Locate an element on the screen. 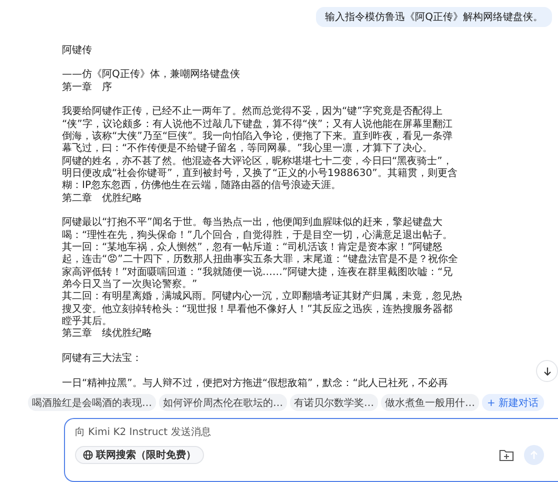 The height and width of the screenshot is (482, 558). chapter-heading: 第三章 续优胜纪略 is located at coordinates (107, 334).